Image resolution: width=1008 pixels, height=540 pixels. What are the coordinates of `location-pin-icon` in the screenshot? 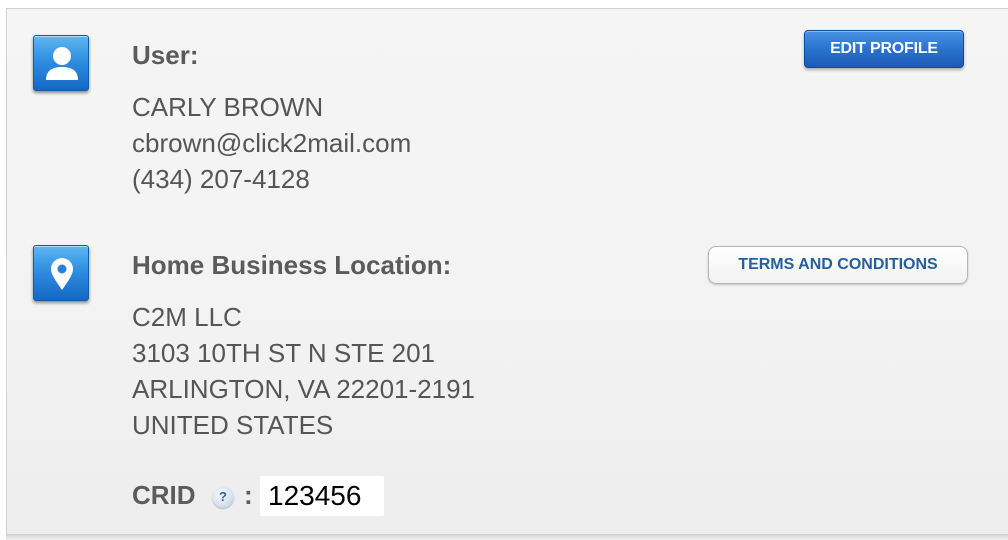 It's located at (61, 273).